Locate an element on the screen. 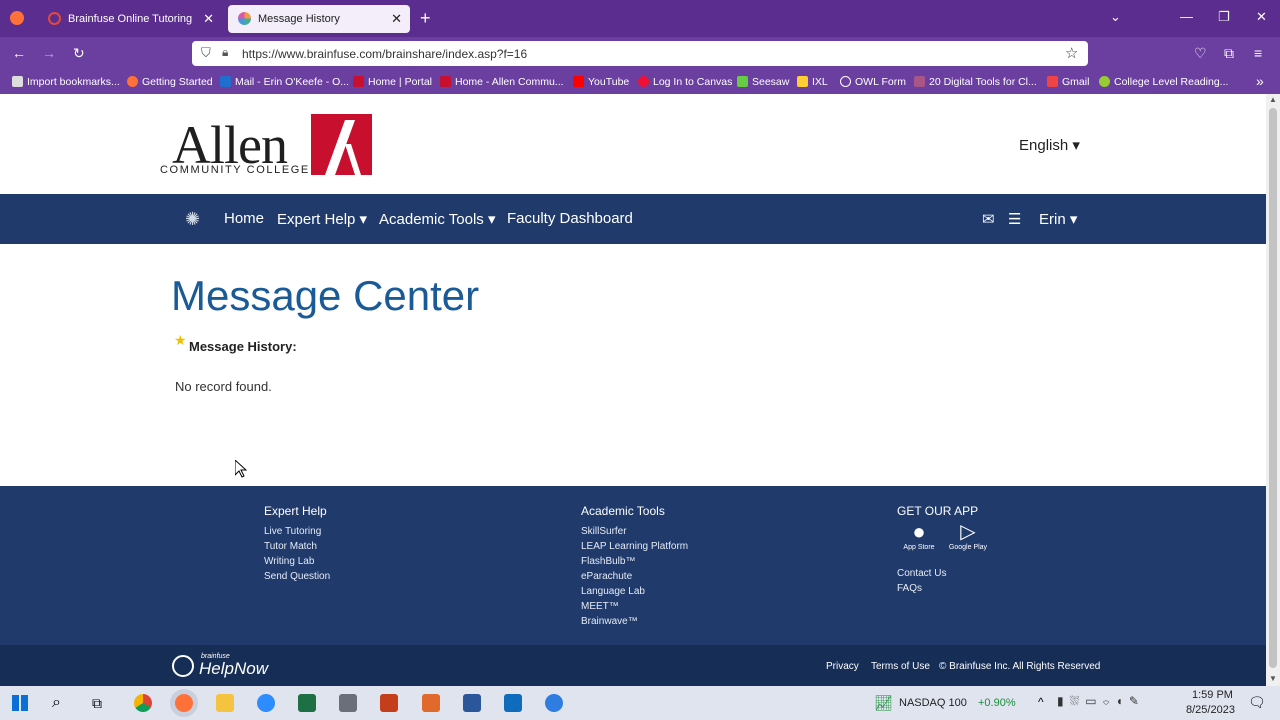  privacy-link: Privacy is located at coordinates (842, 666).